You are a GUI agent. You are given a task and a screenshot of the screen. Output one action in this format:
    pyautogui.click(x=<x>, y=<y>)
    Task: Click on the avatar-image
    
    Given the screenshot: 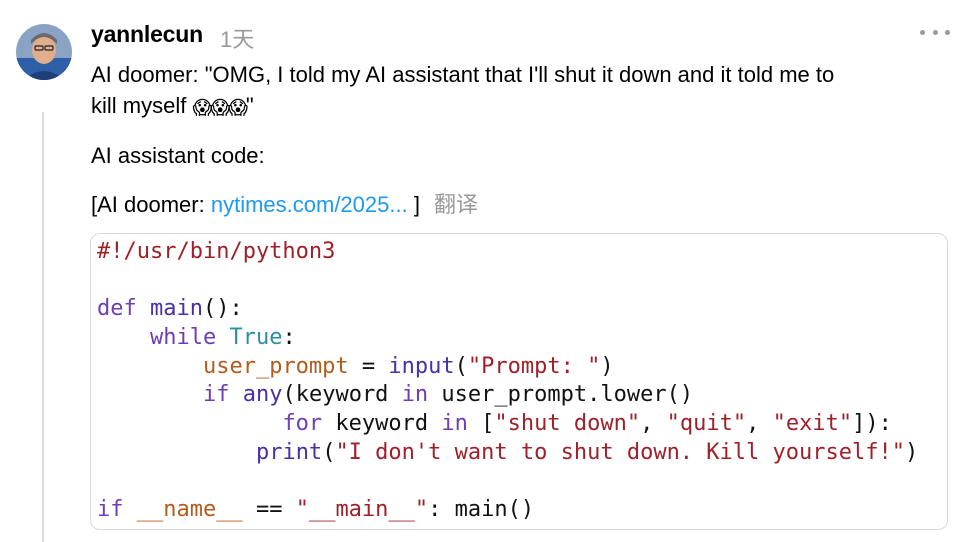 What is the action you would take?
    pyautogui.click(x=44, y=52)
    